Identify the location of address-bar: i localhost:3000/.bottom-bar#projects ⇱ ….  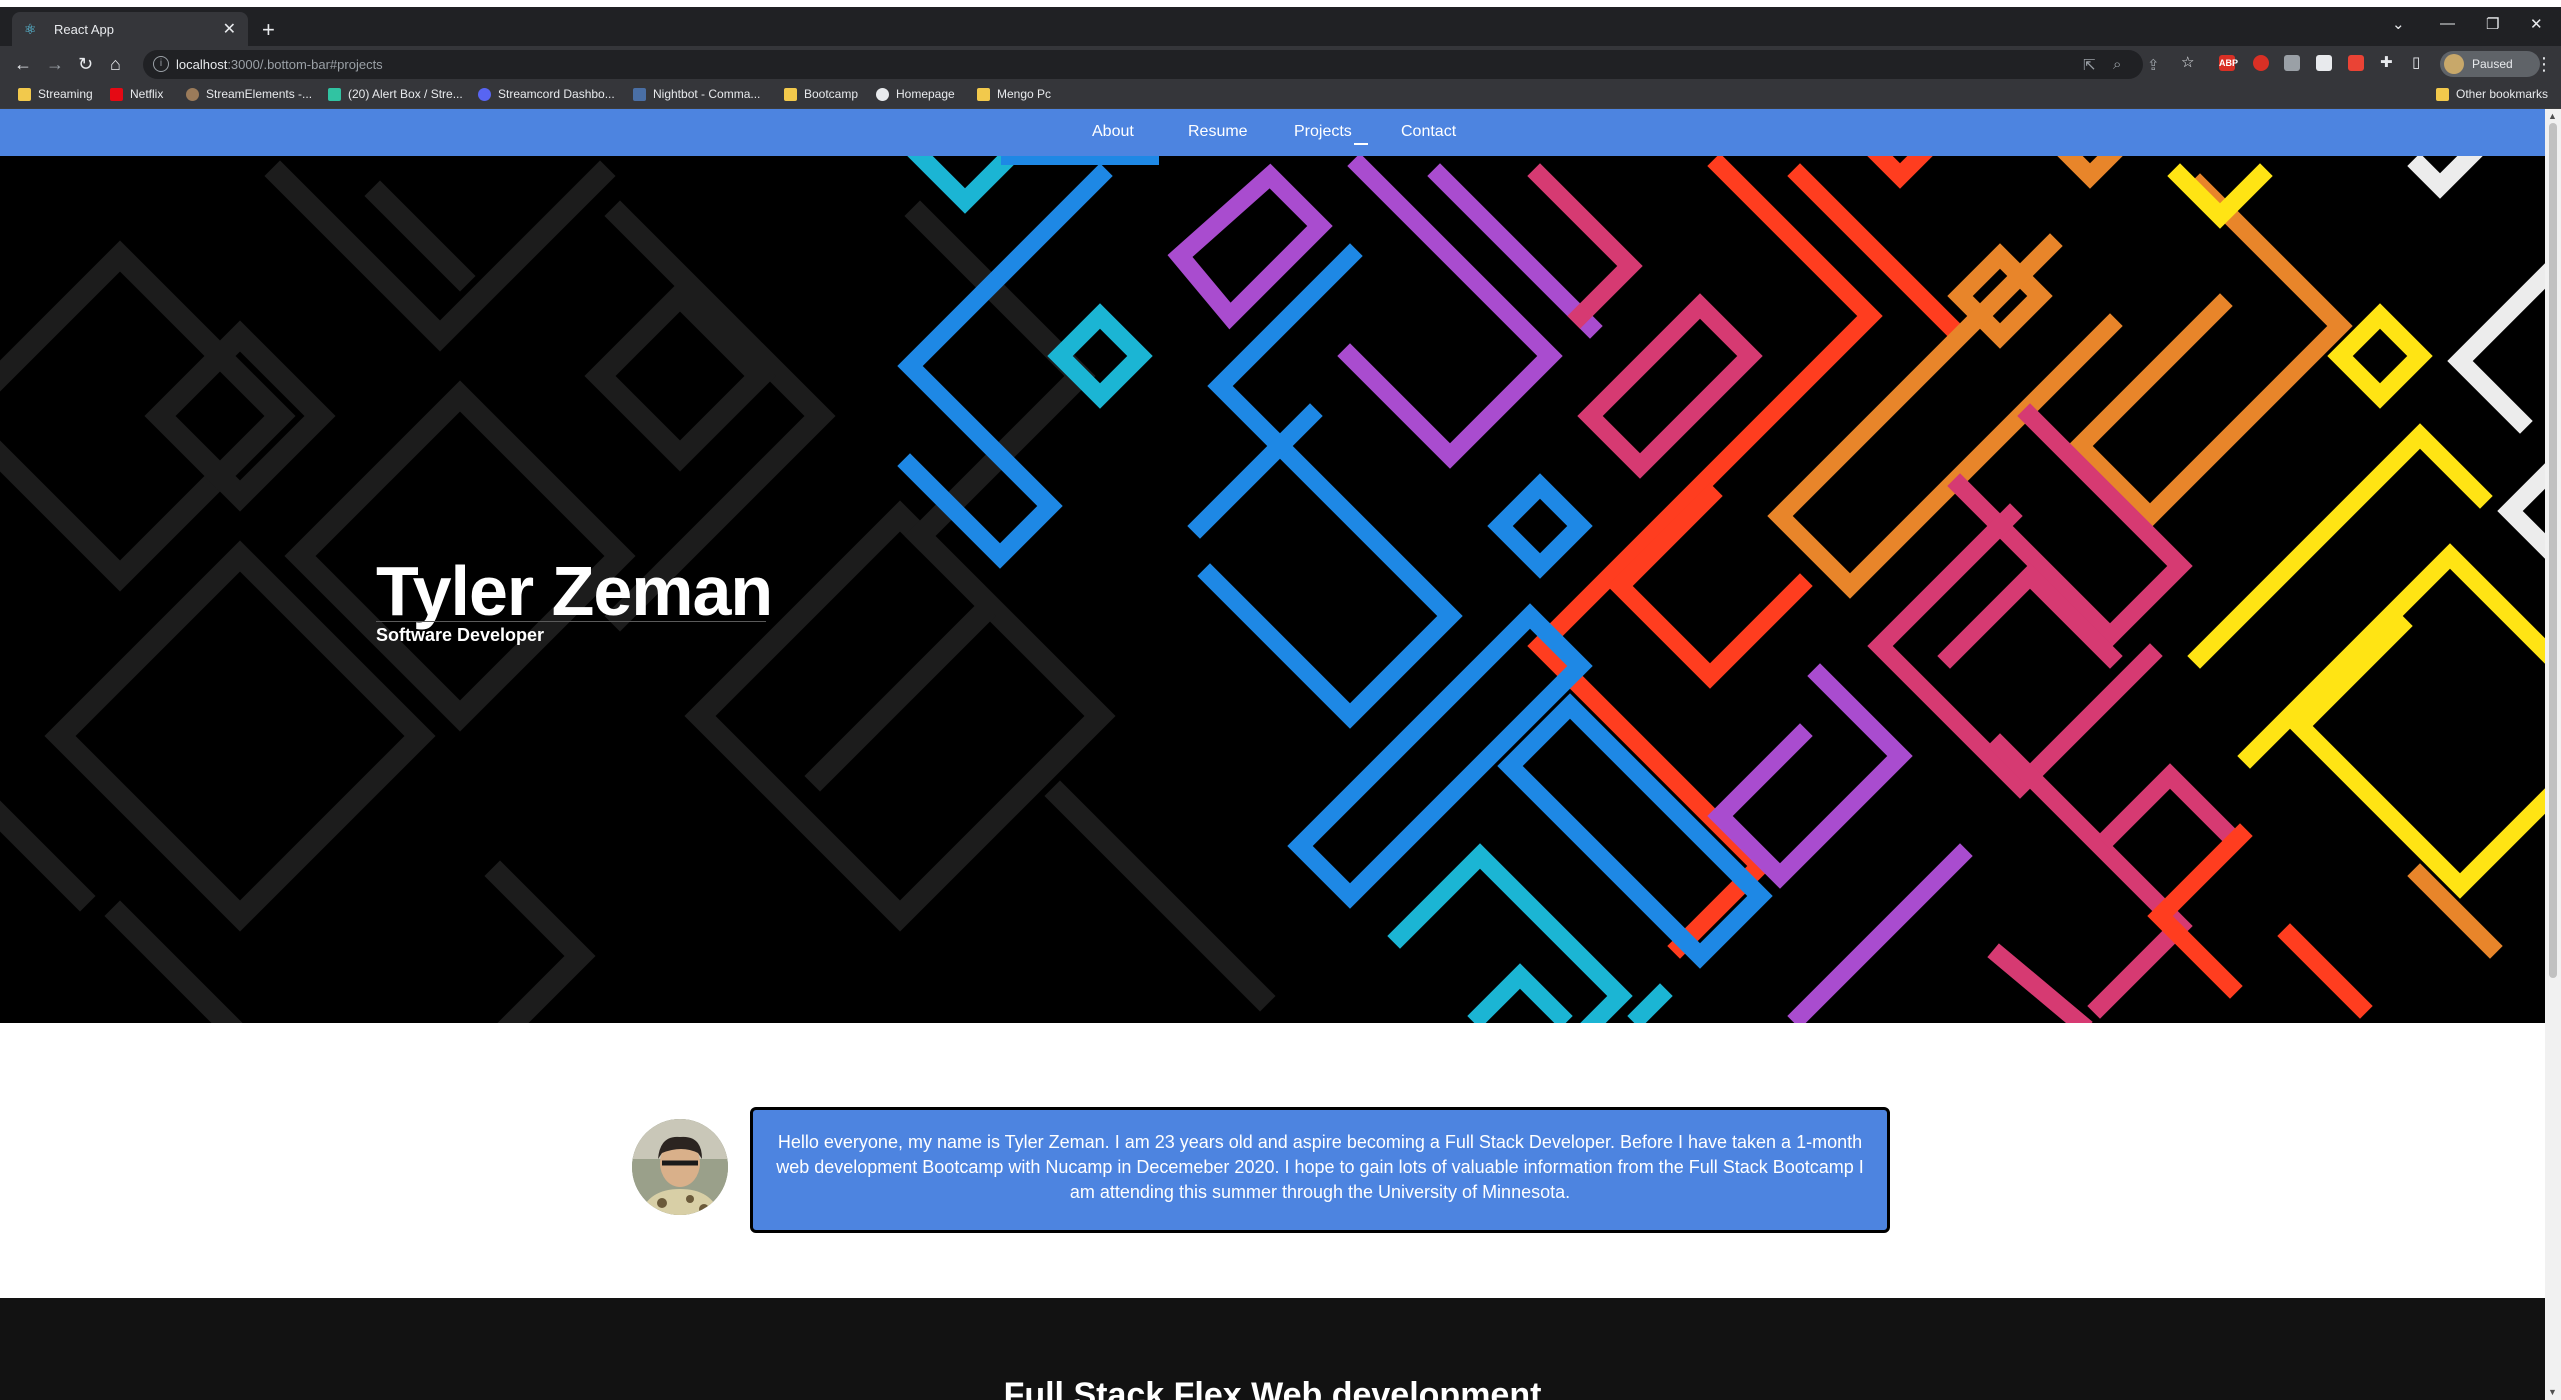
(1151, 64).